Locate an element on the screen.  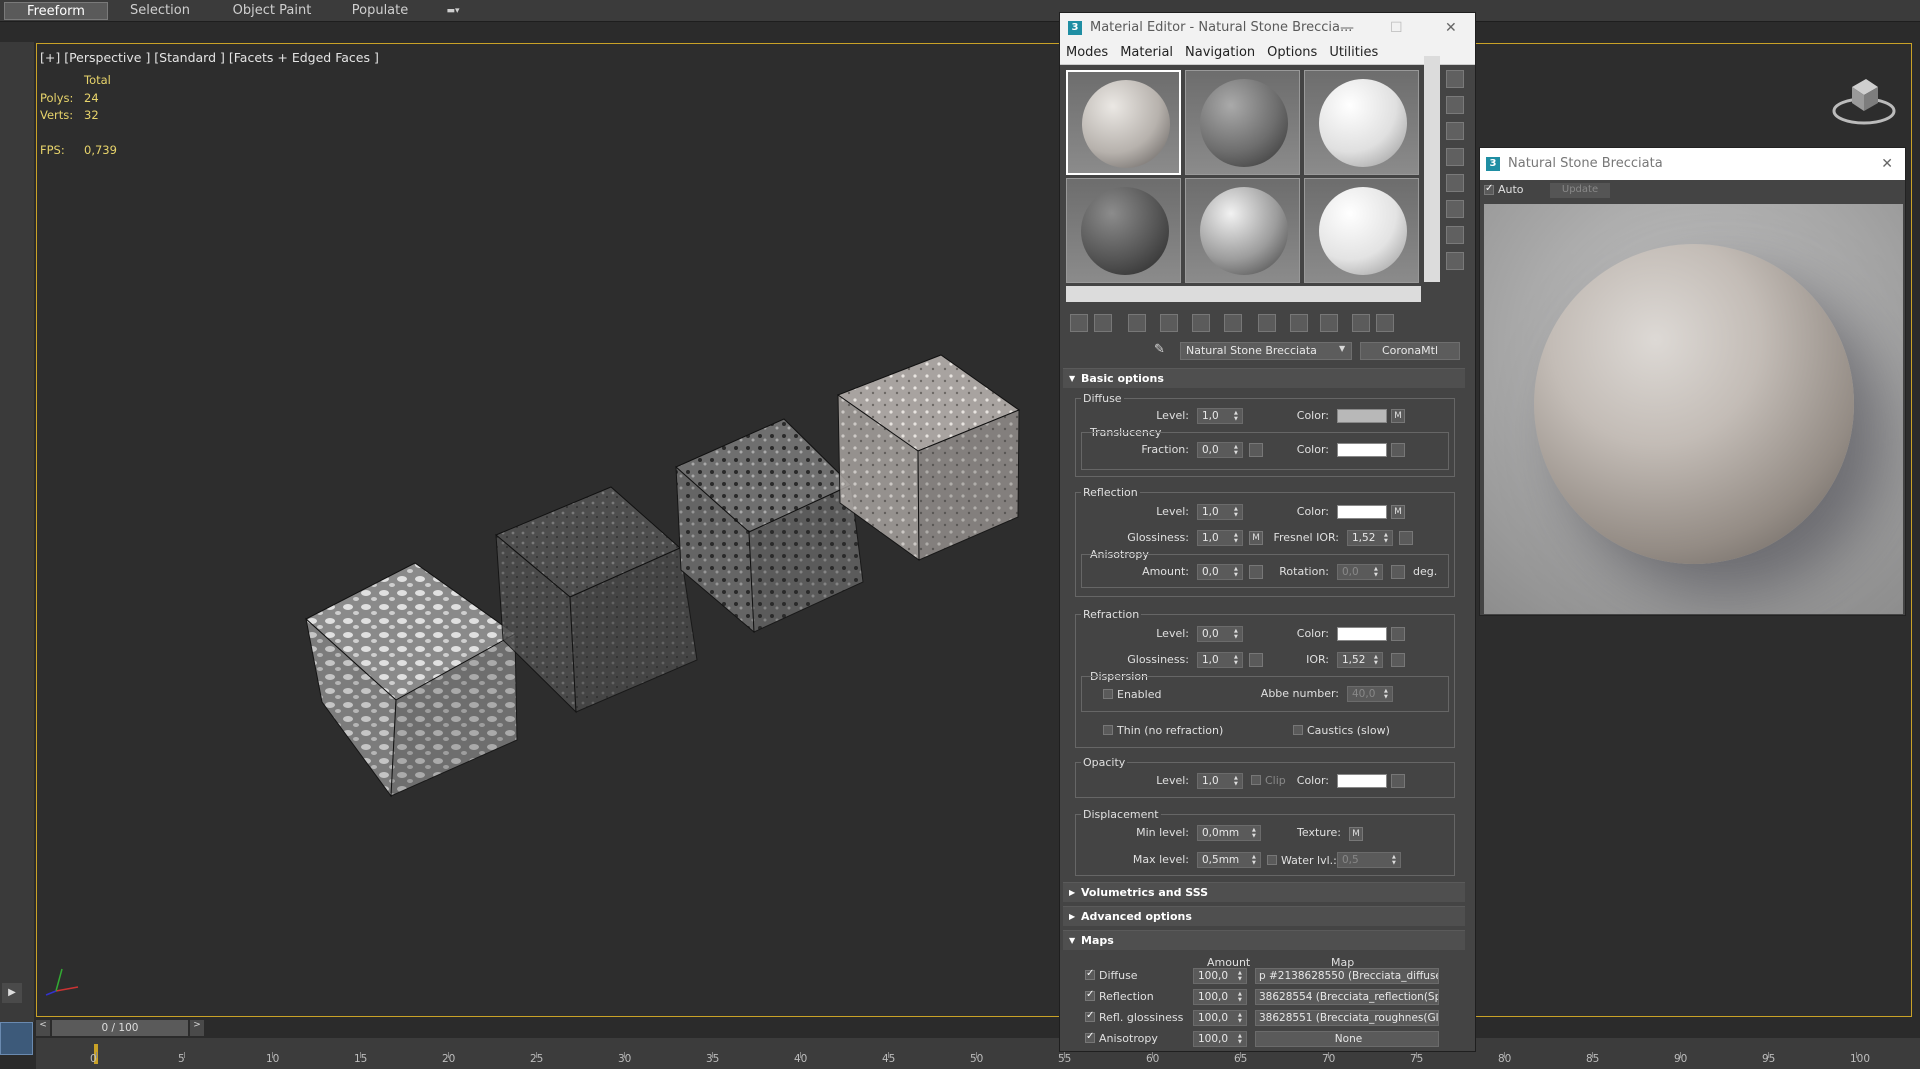
assign-to-selection-icon is located at coordinates (1137, 323).